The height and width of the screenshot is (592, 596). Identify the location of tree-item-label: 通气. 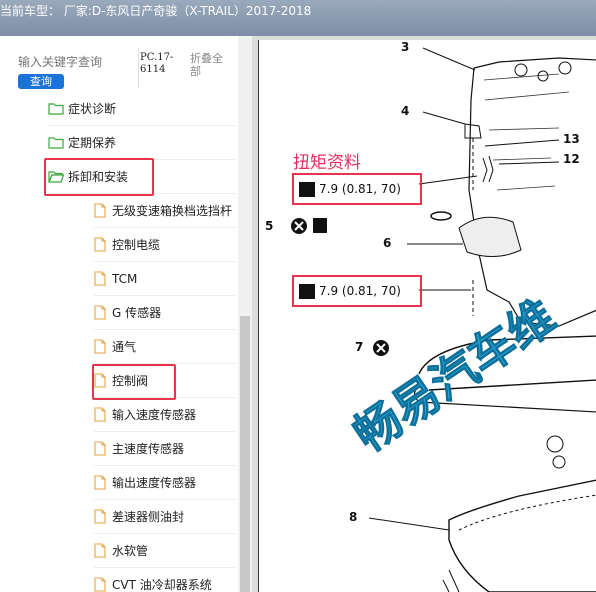
(124, 347).